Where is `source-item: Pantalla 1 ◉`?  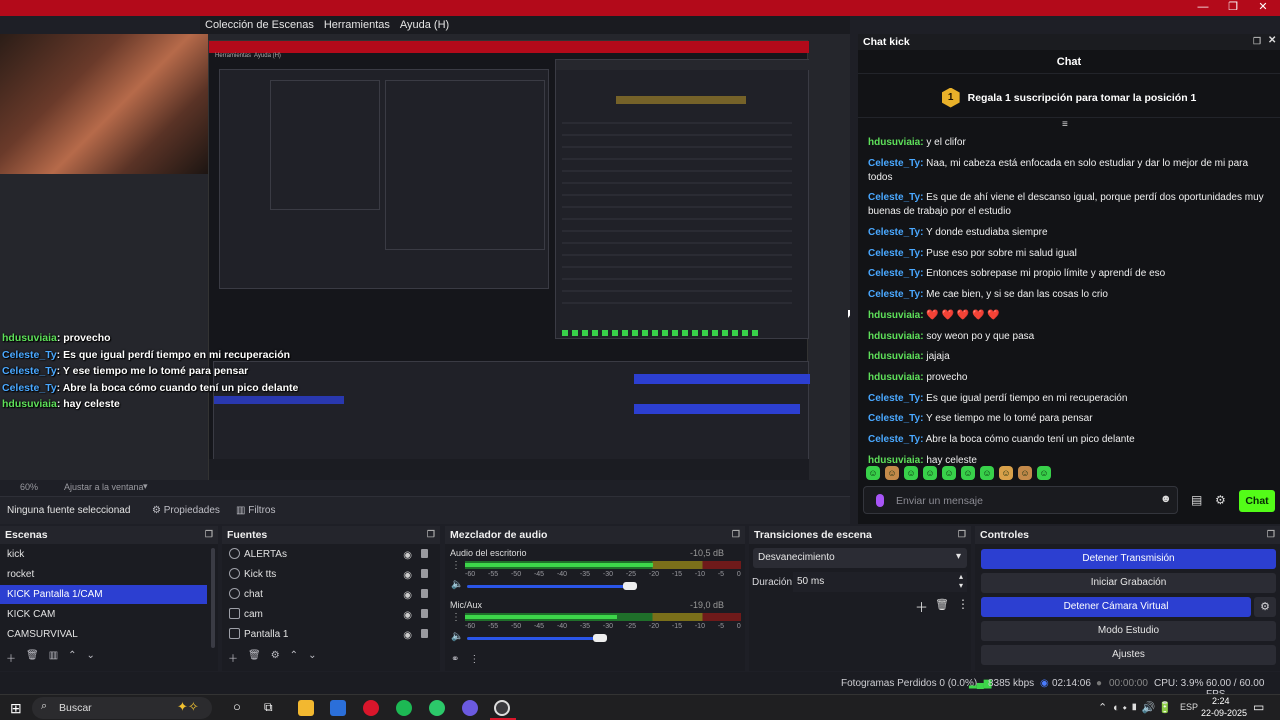 source-item: Pantalla 1 ◉ is located at coordinates (331, 634).